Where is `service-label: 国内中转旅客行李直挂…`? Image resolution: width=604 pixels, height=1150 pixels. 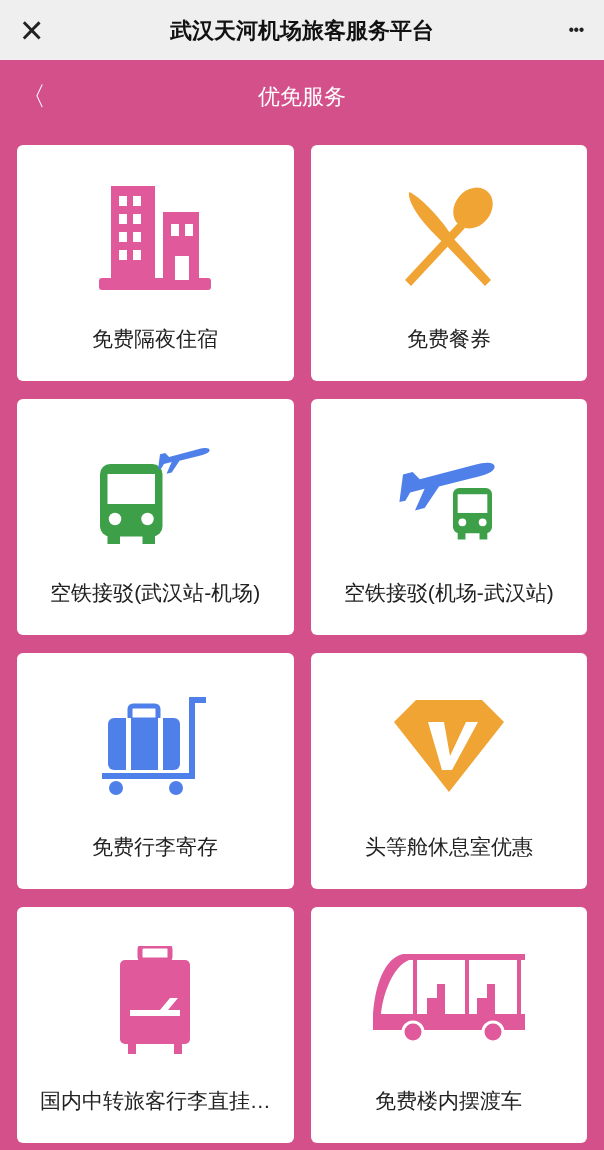 service-label: 国内中转旅客行李直挂… is located at coordinates (155, 1101).